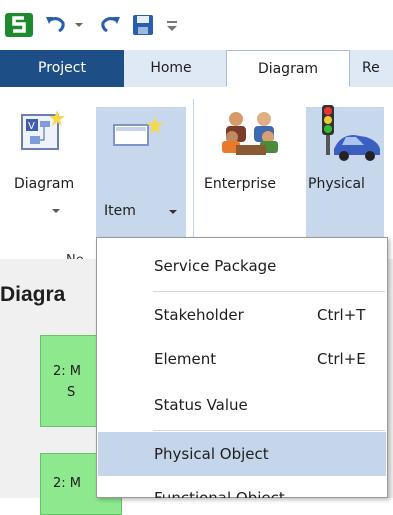  Describe the element at coordinates (215, 266) in the screenshot. I see `menu-item-label: Service Package` at that location.